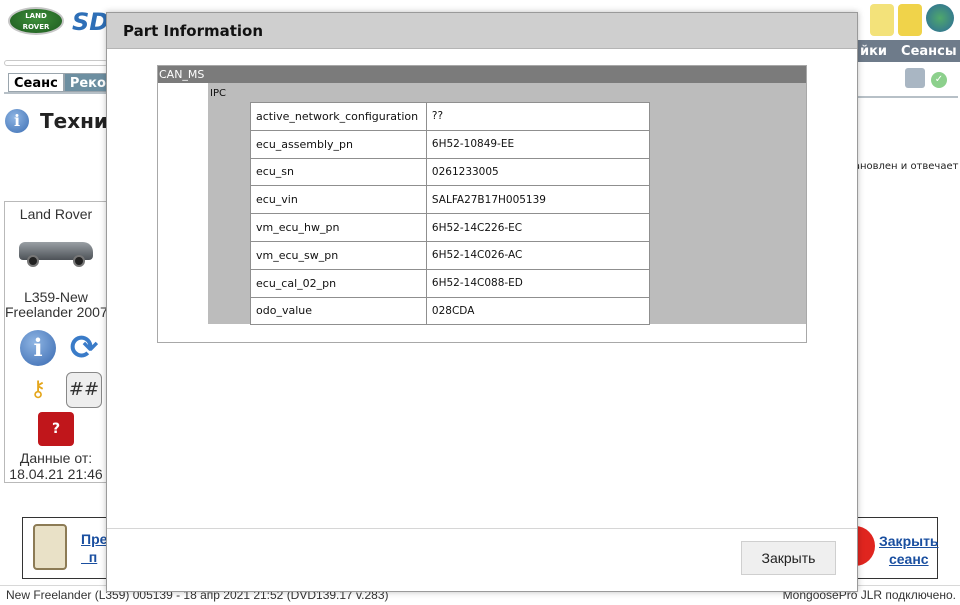  What do you see at coordinates (338, 144) in the screenshot?
I see `param-key: ecu_assembly_pn` at bounding box center [338, 144].